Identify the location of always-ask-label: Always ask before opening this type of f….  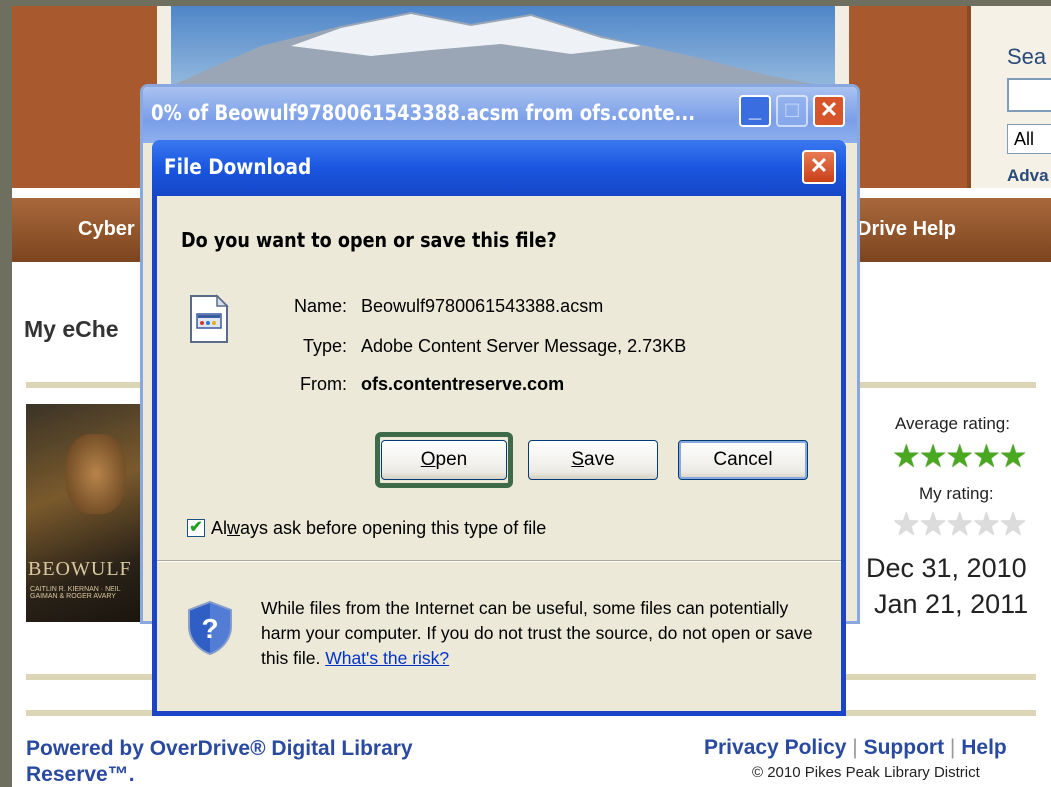
(378, 528).